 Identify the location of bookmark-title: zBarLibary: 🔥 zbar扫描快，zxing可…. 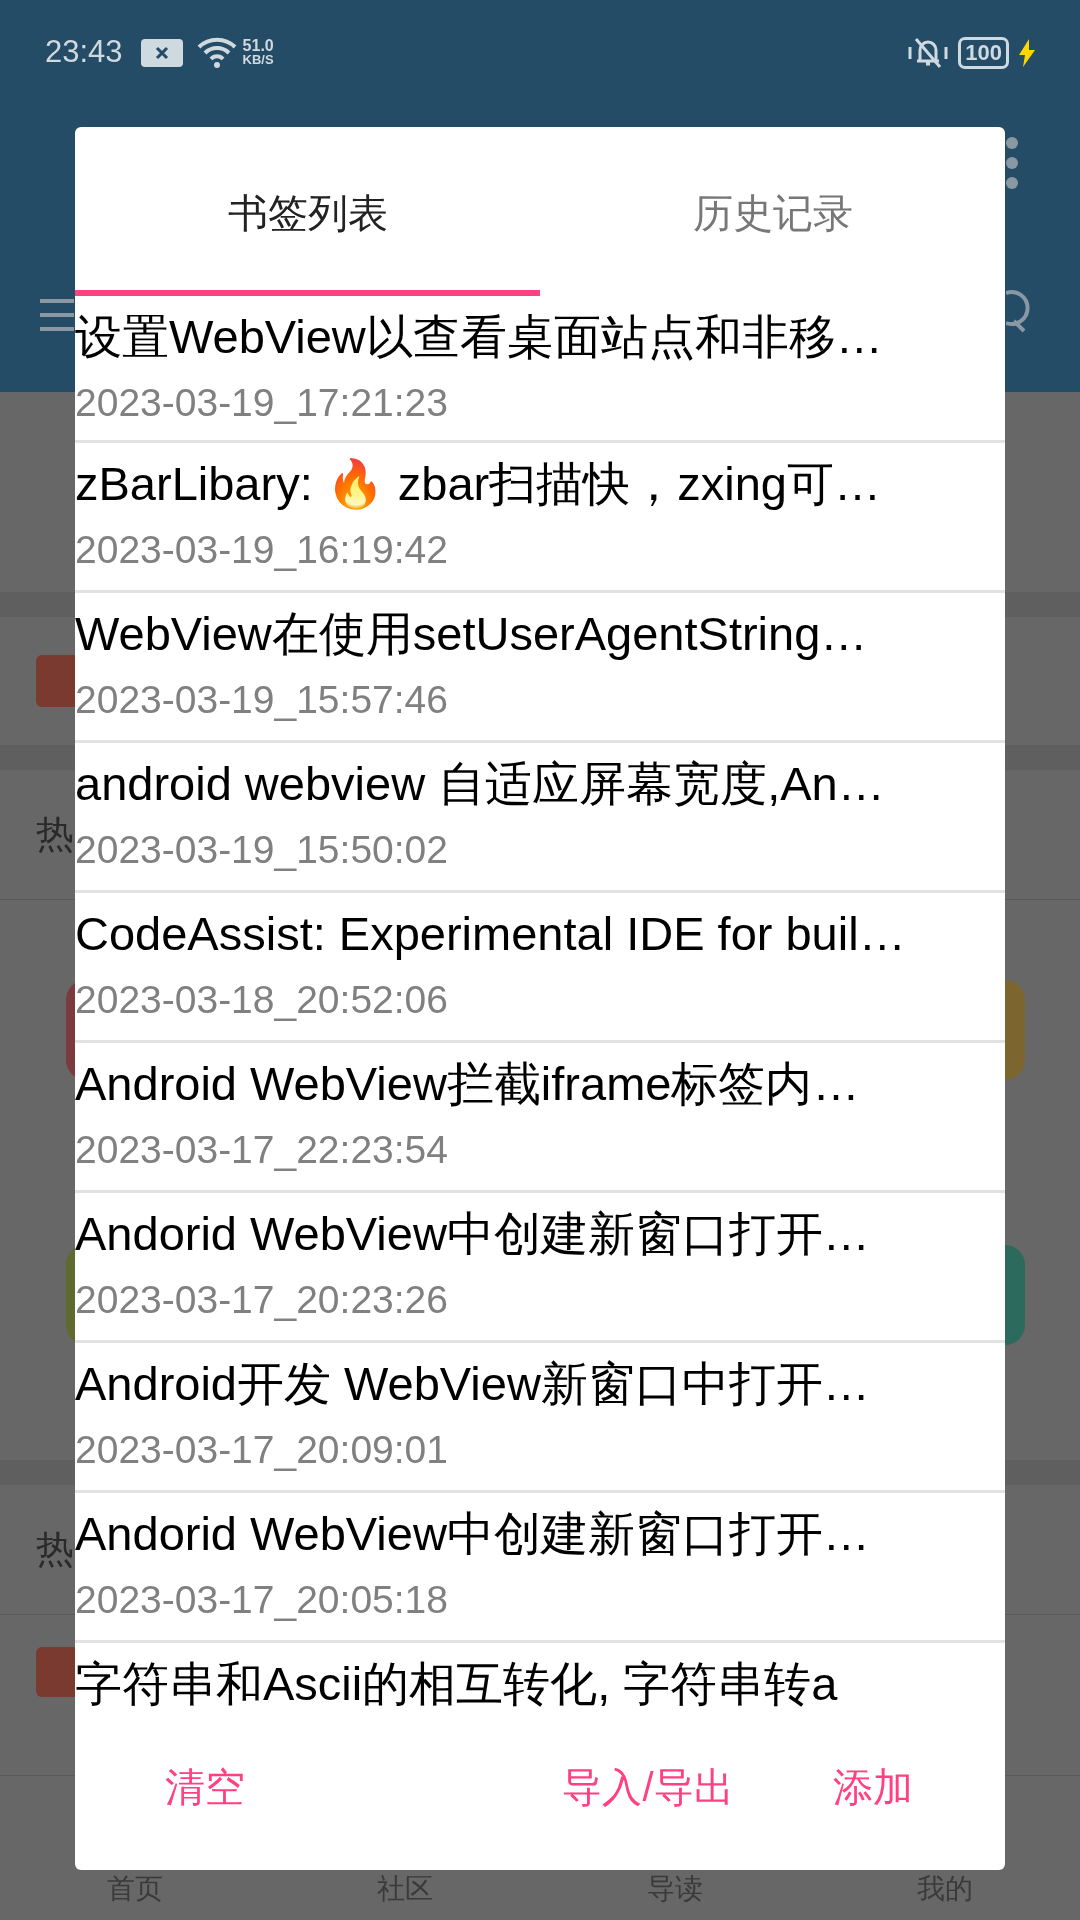
(478, 484).